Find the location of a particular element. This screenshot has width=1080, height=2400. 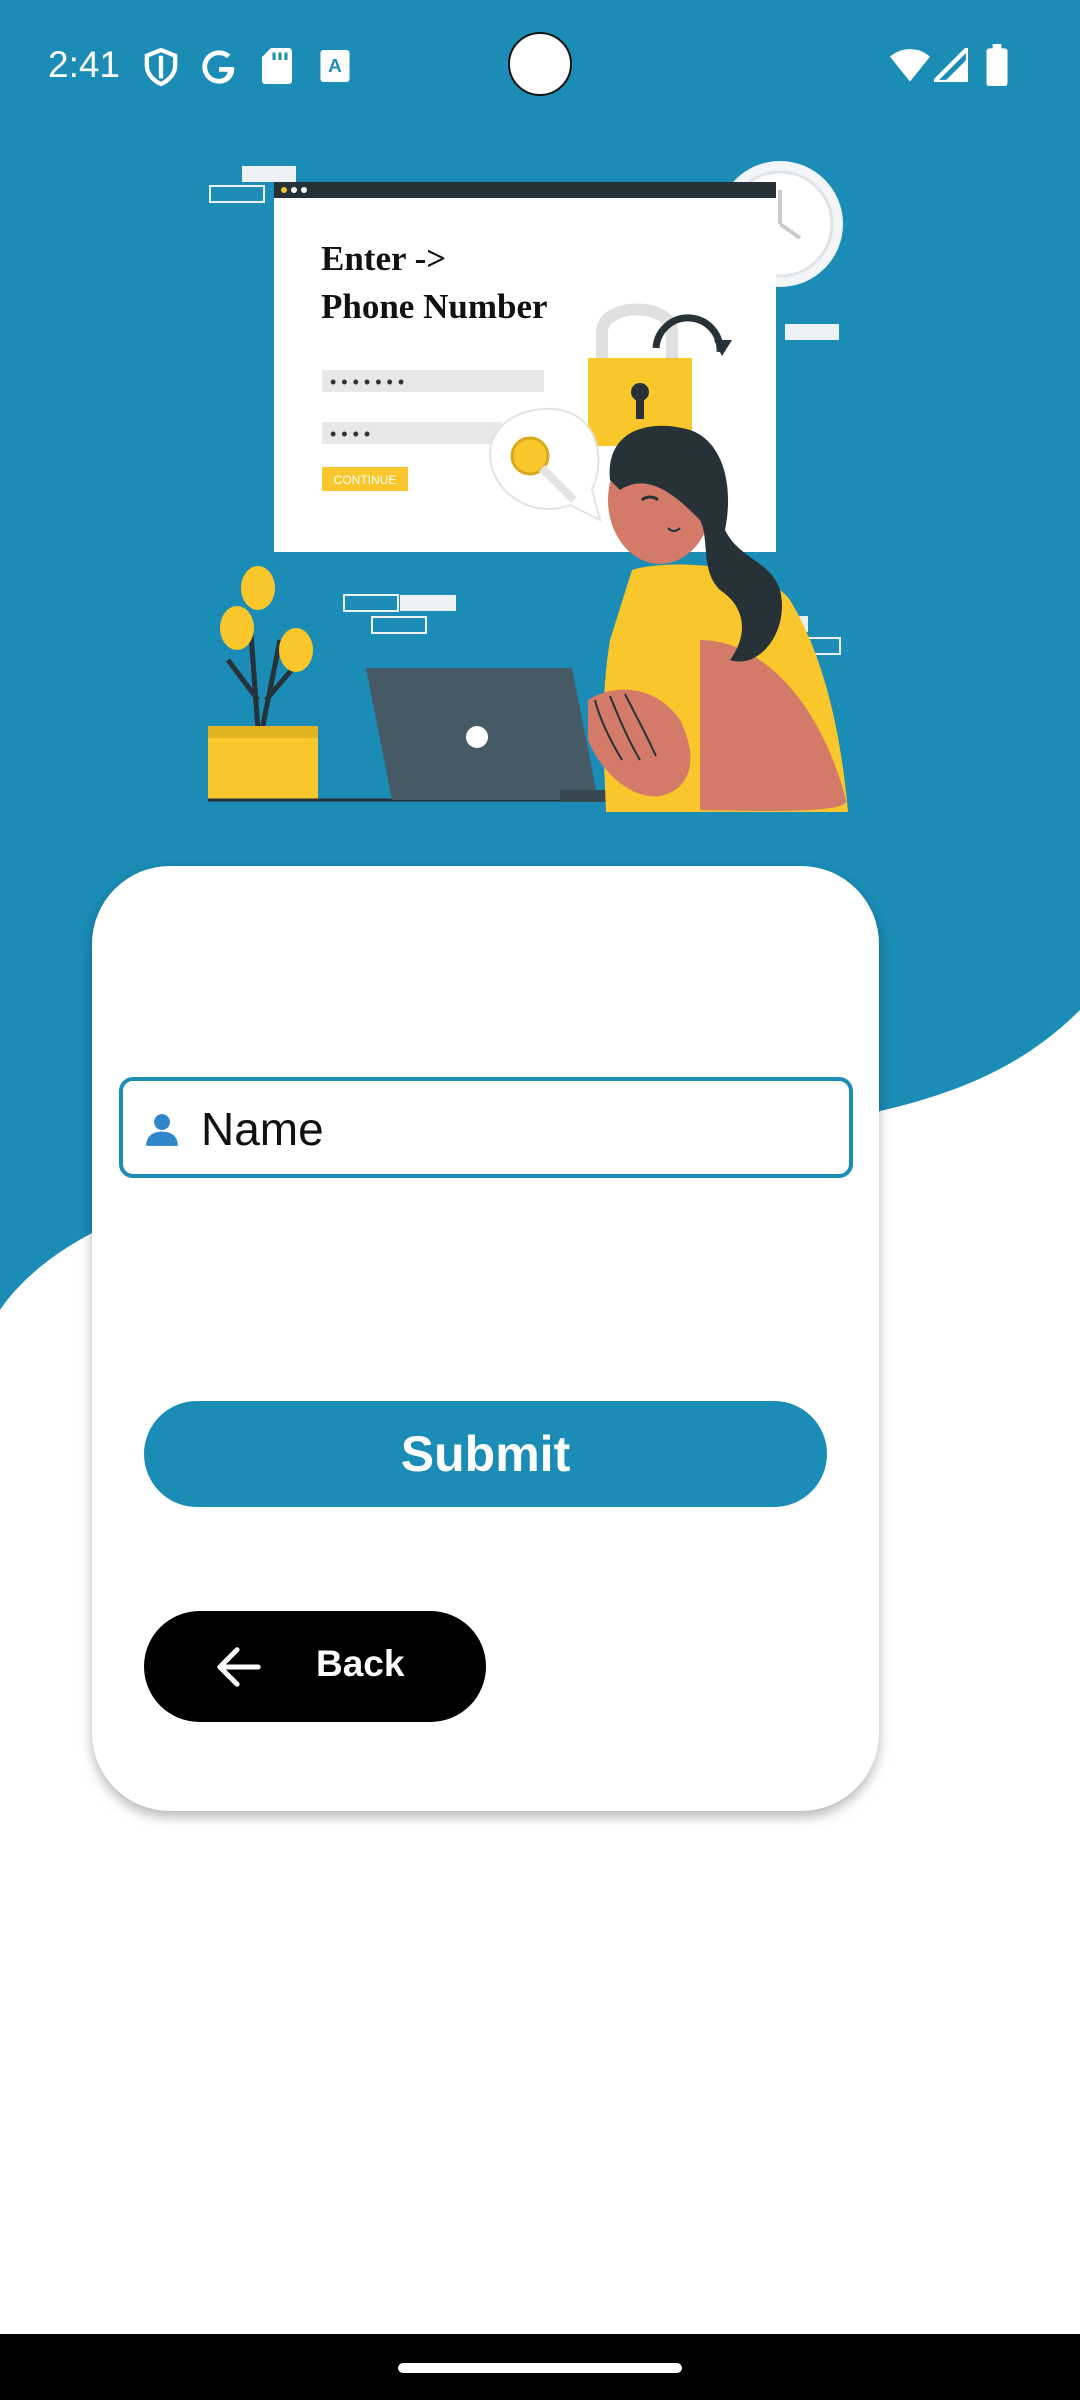

wifi-icon is located at coordinates (910, 67).